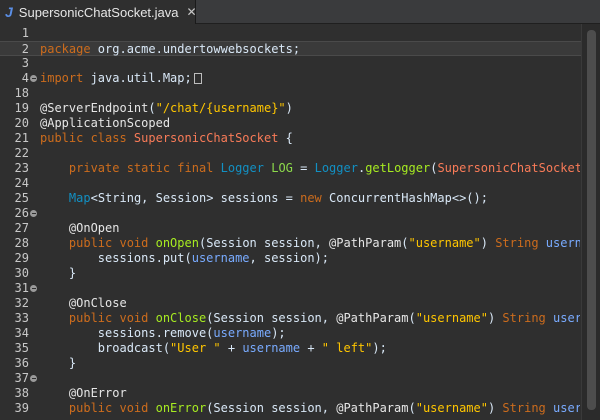 This screenshot has height=420, width=600. I want to click on code-line: 4 import java.util.Map;, so click(300, 78).